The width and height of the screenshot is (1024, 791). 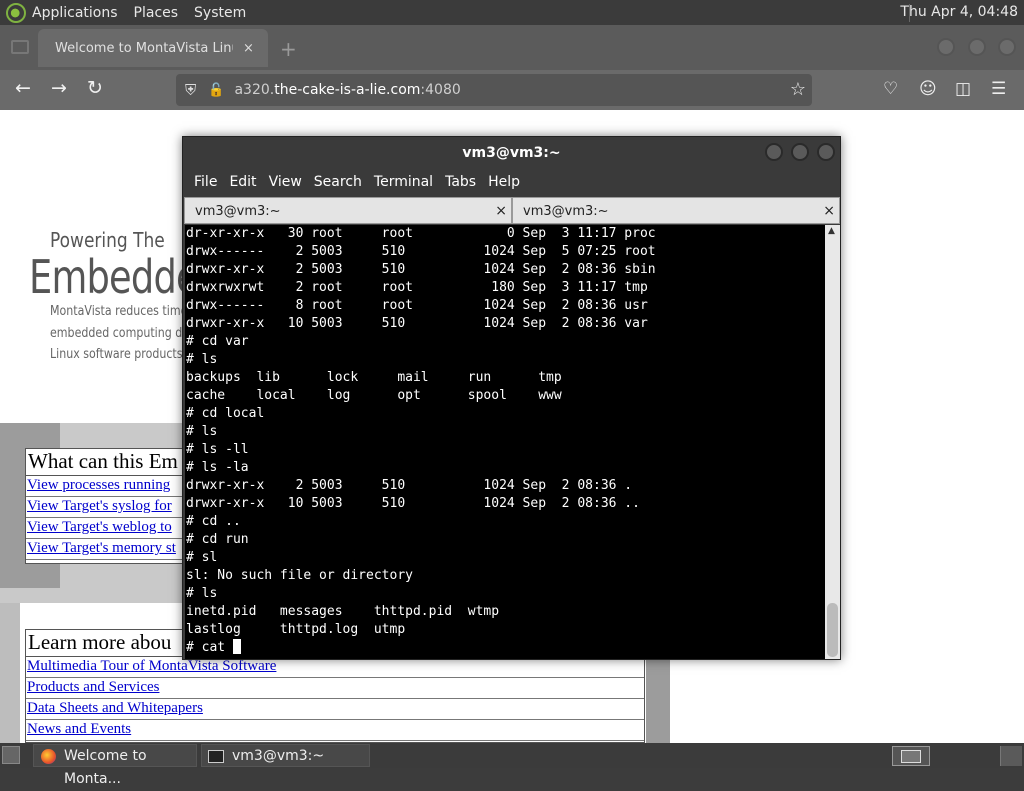 I want to click on minimize-button, so click(x=774, y=152).